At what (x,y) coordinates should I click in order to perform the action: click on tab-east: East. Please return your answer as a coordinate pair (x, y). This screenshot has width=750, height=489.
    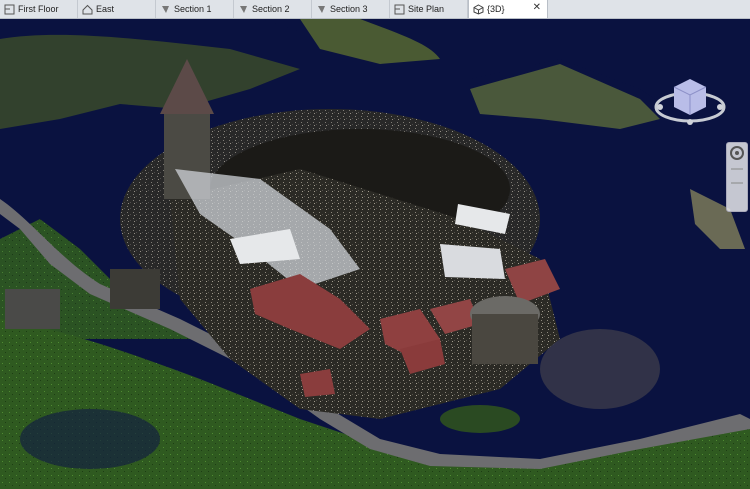
    Looking at the image, I should click on (117, 9).